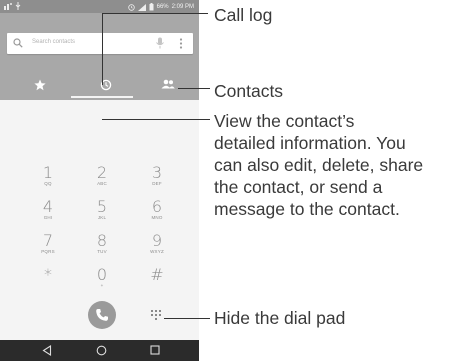  Describe the element at coordinates (181, 43) in the screenshot. I see `more-options-icon` at that location.